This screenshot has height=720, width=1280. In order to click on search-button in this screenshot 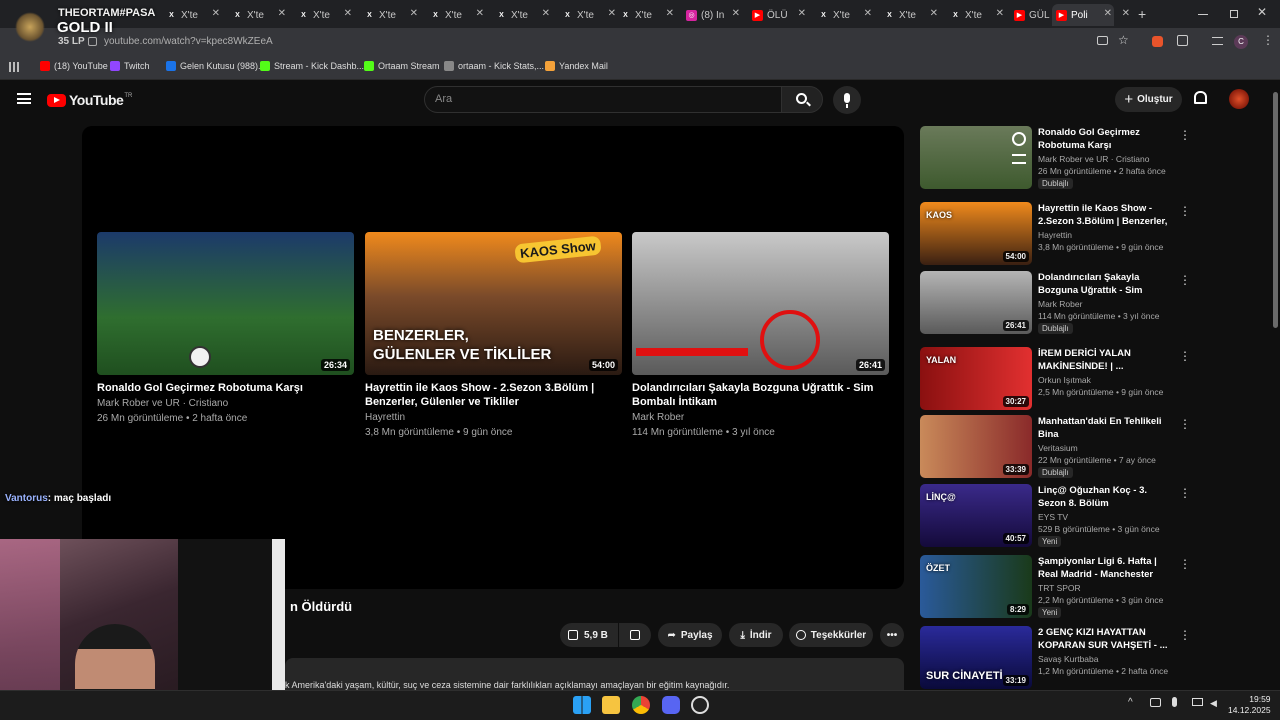, I will do `click(802, 99)`.